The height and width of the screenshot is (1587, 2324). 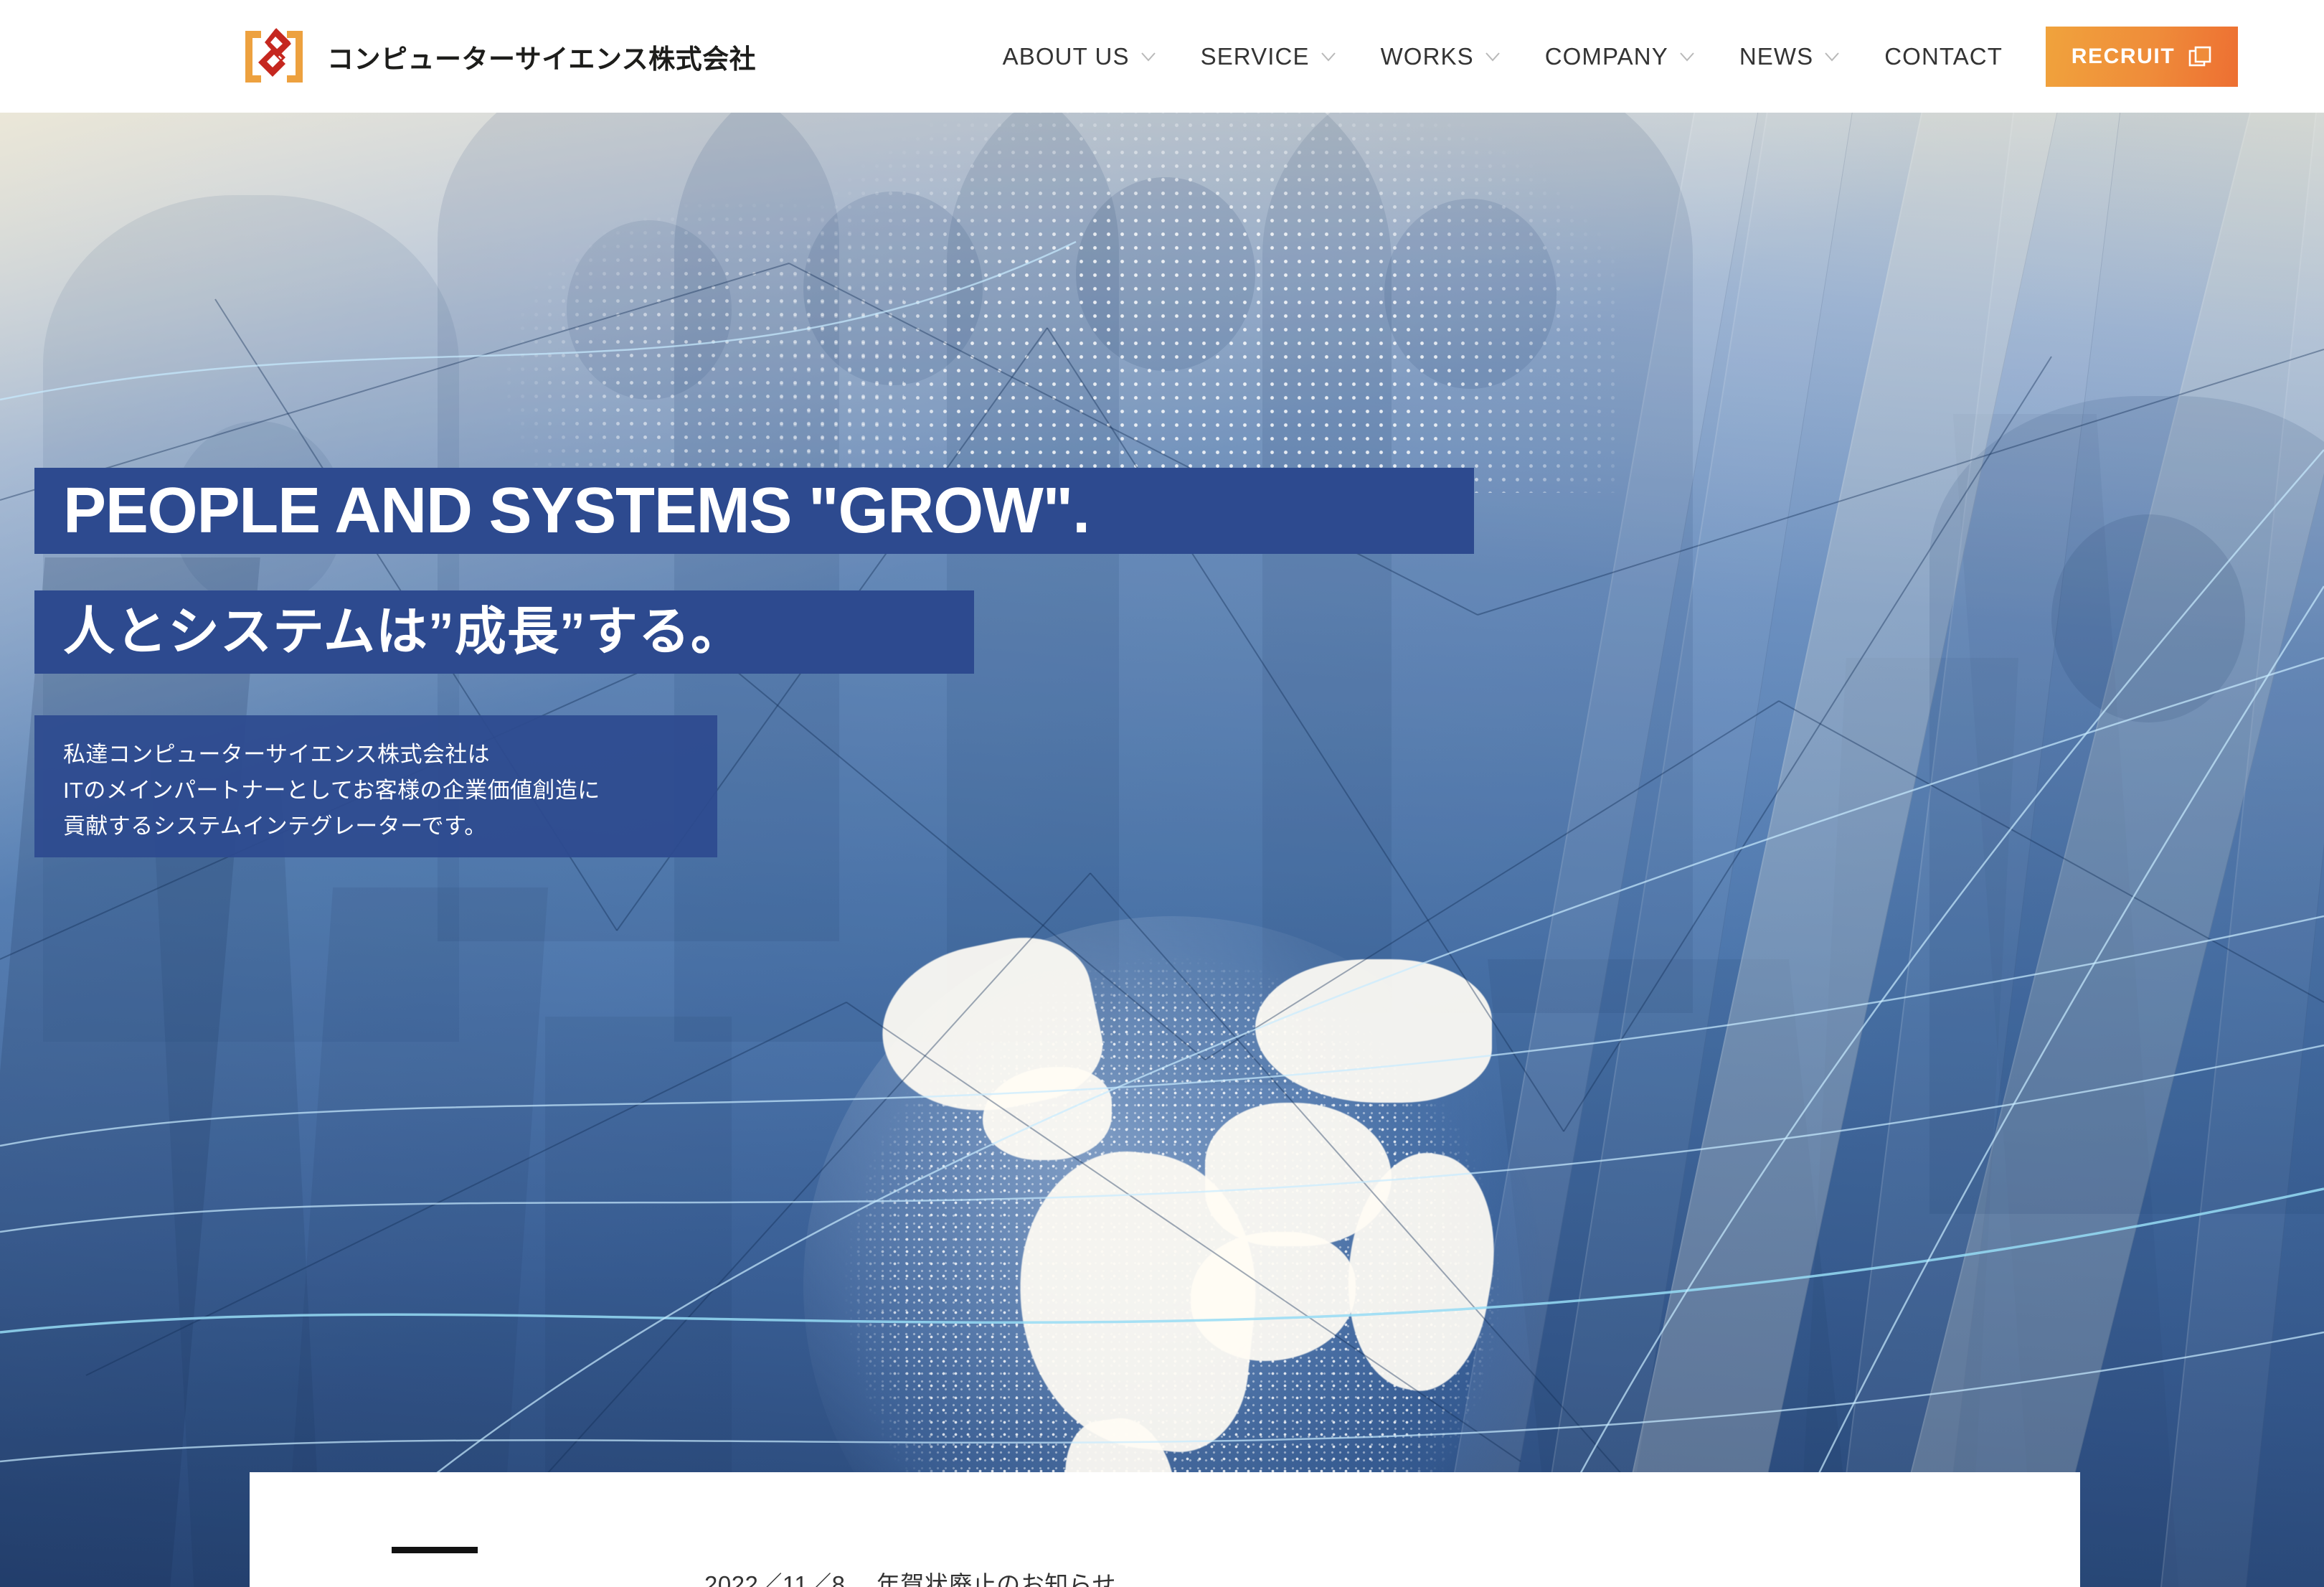 What do you see at coordinates (1165, 1529) in the screenshot?
I see `news-panel: 2022／11／8 年賀状廃止のお知らせ` at bounding box center [1165, 1529].